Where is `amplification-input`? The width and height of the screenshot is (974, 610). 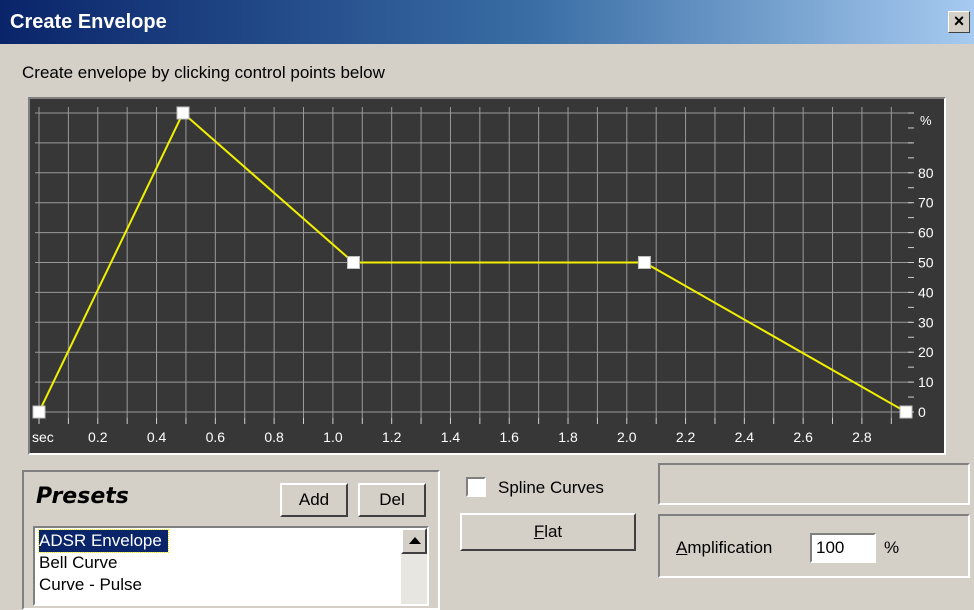
amplification-input is located at coordinates (843, 548).